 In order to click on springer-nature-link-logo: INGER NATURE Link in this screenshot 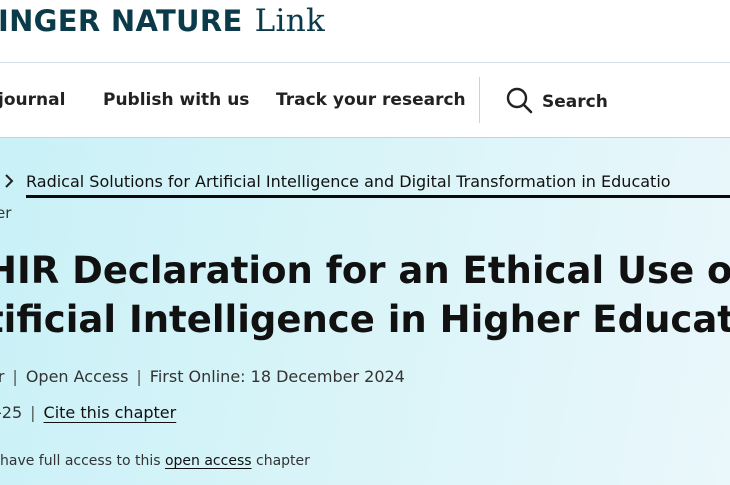, I will do `click(162, 21)`.